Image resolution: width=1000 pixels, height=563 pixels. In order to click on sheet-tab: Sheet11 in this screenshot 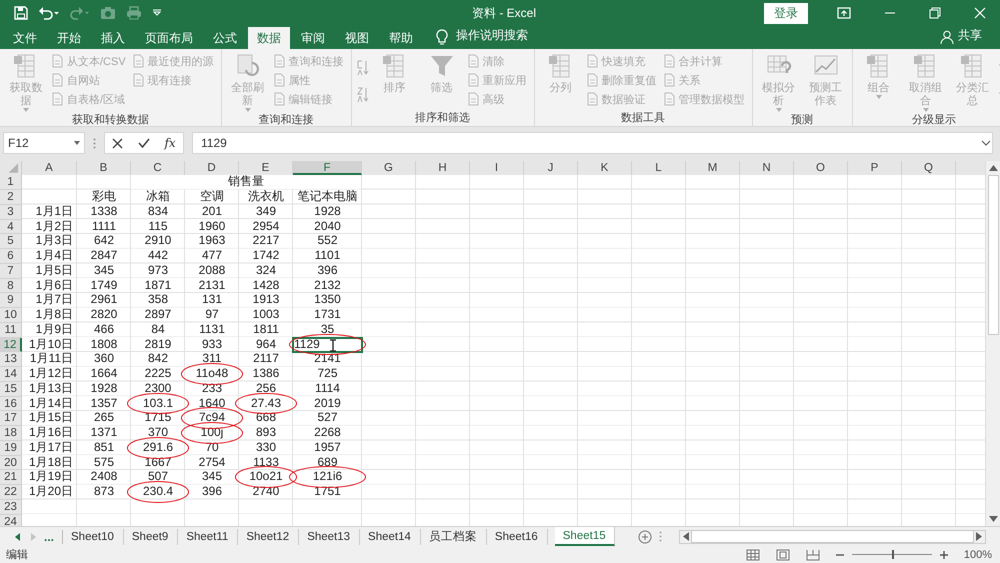, I will do `click(211, 536)`.